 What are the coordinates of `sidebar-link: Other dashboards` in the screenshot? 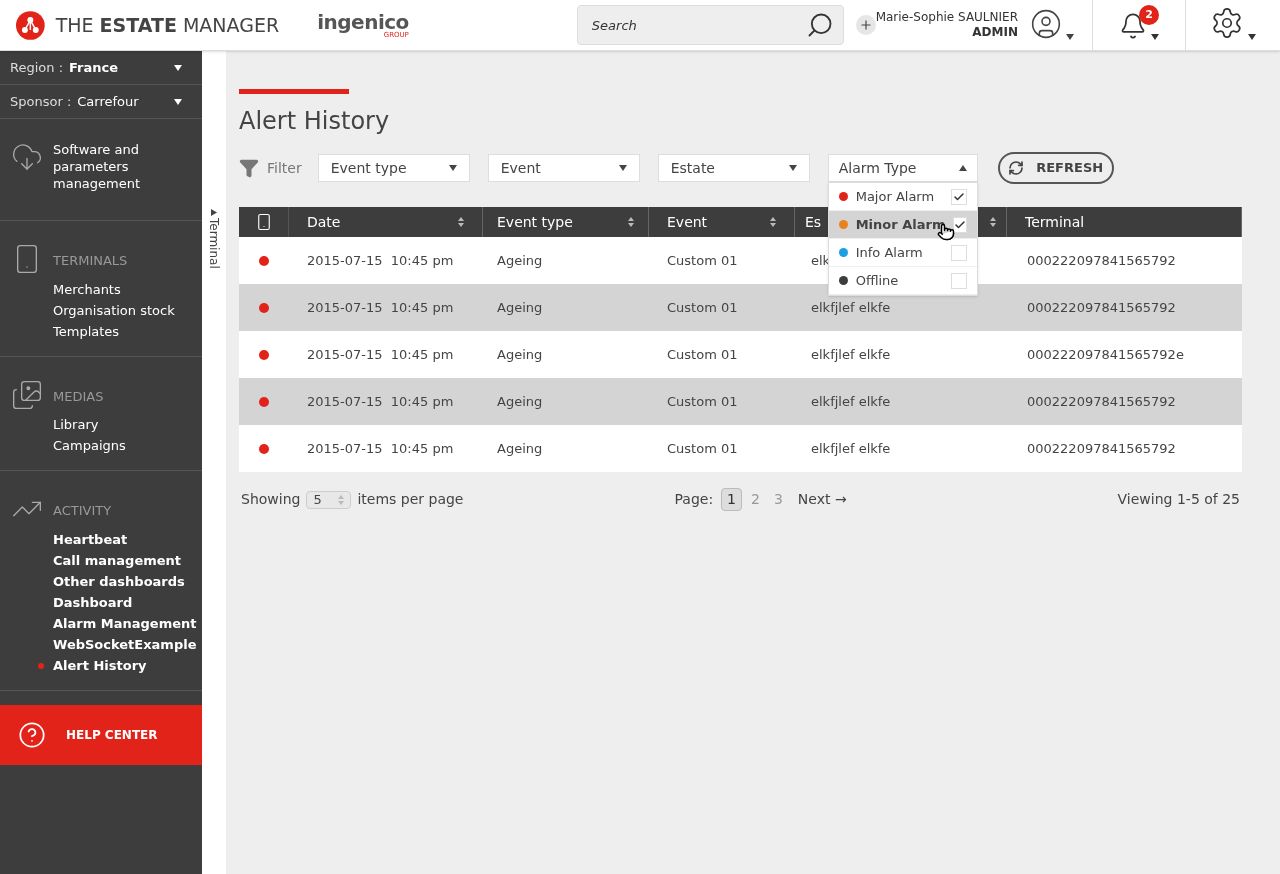 It's located at (125, 581).